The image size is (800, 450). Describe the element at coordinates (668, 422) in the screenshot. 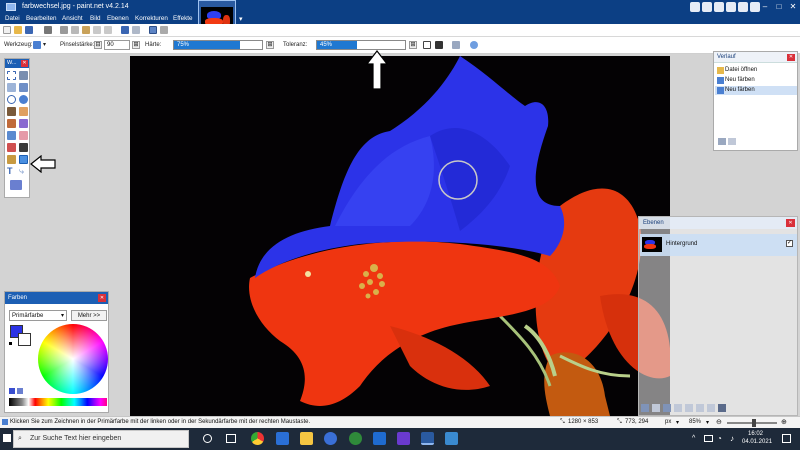

I see `unit-select: px` at that location.